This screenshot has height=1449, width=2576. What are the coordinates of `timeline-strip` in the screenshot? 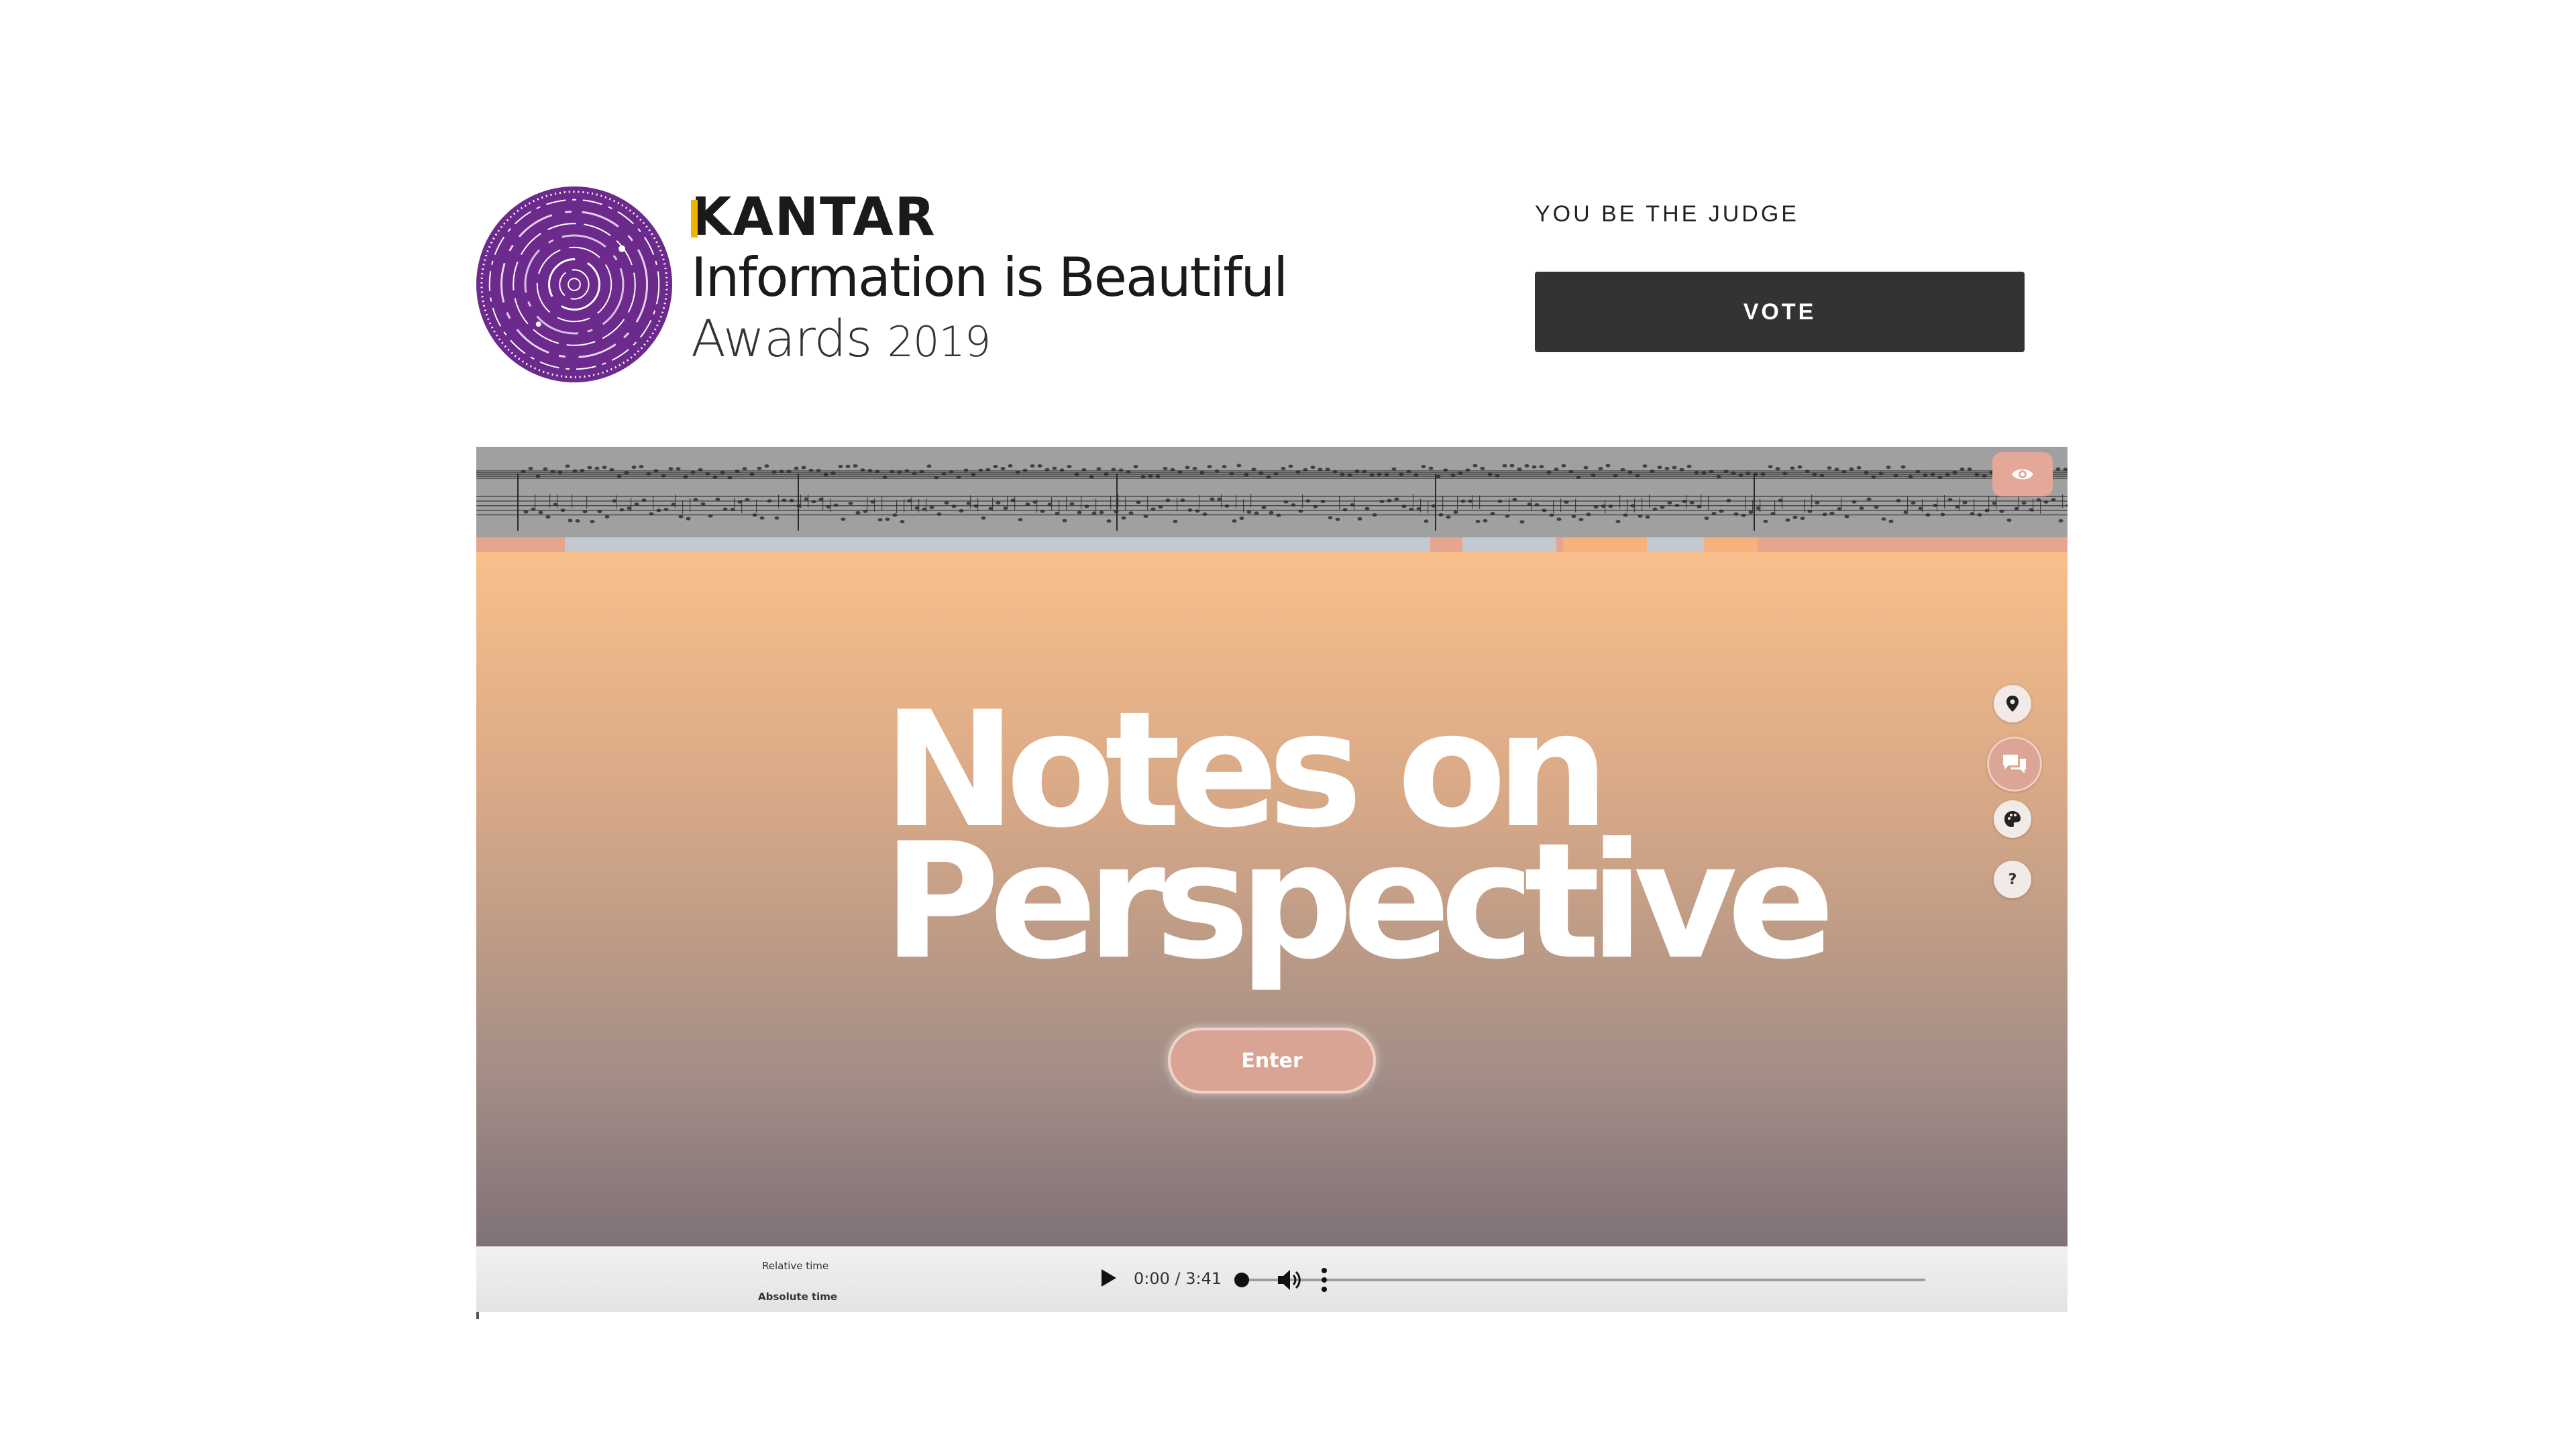 It's located at (1272, 544).